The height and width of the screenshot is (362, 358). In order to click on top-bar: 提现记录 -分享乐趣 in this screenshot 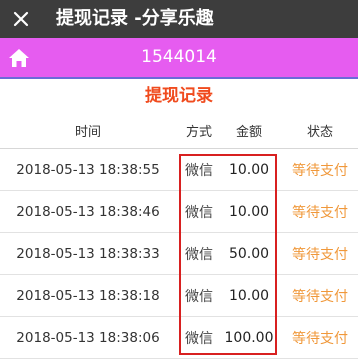, I will do `click(179, 19)`.